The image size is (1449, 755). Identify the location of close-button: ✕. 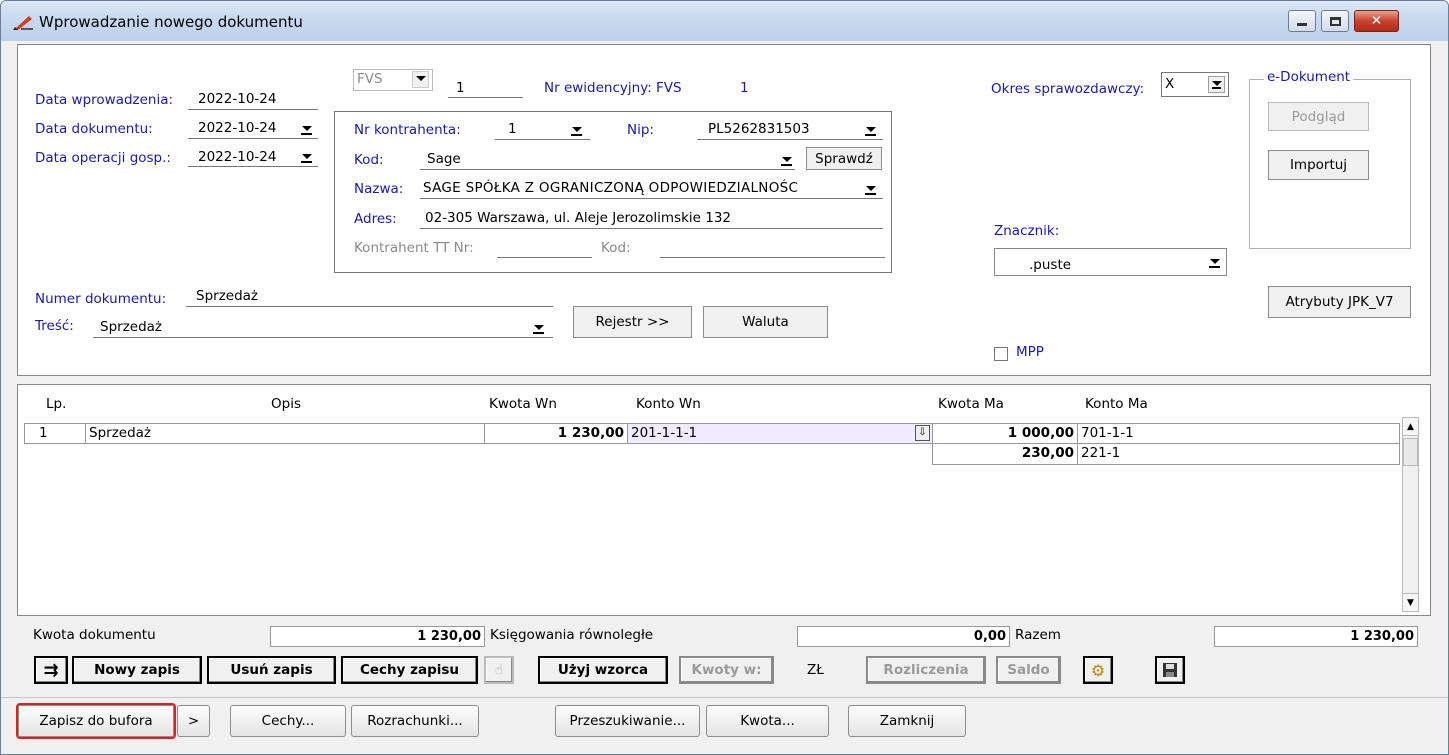
(1376, 21).